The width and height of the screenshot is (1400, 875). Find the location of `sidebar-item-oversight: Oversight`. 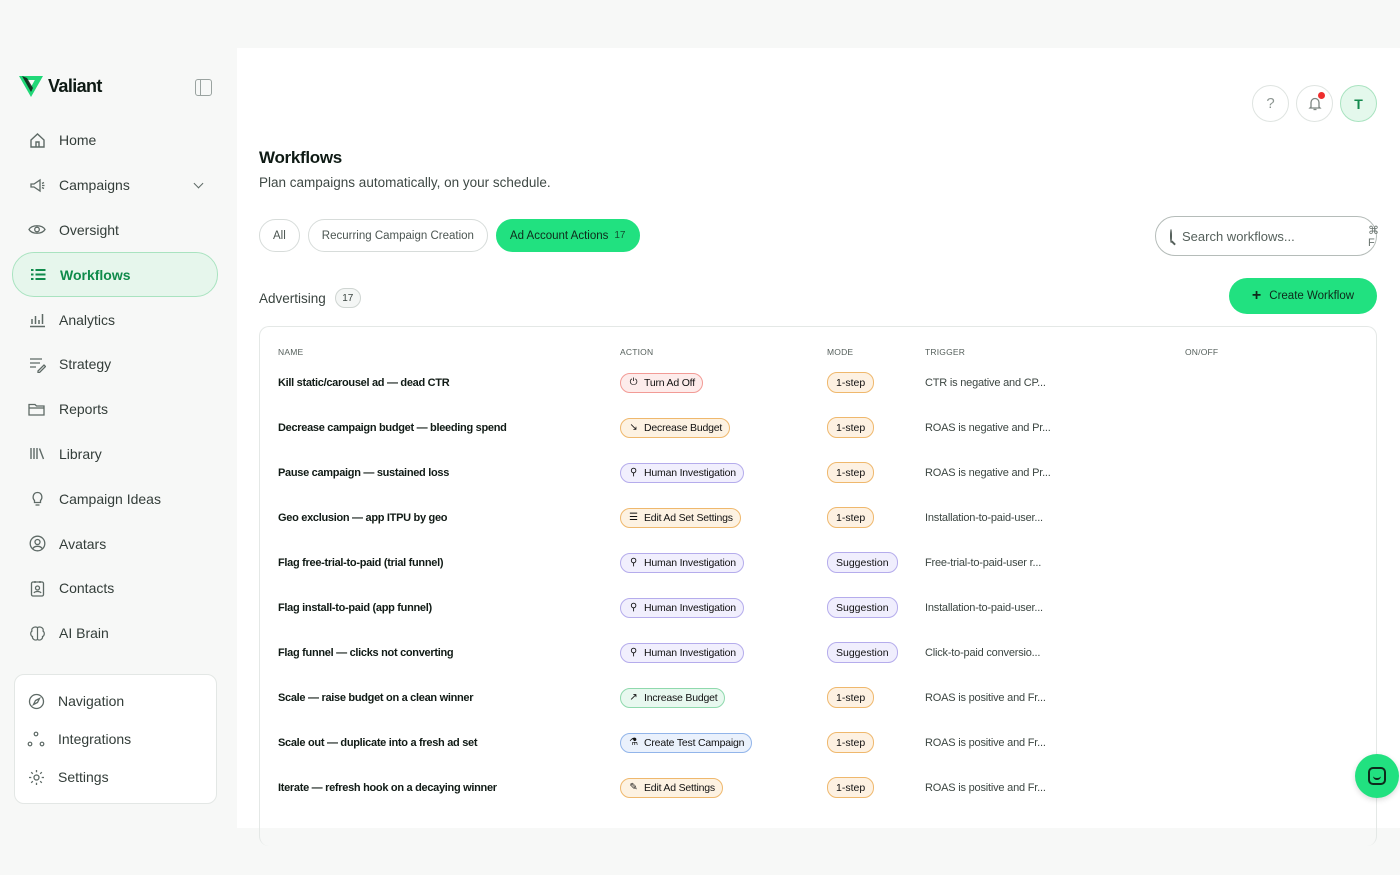

sidebar-item-oversight: Oversight is located at coordinates (115, 230).